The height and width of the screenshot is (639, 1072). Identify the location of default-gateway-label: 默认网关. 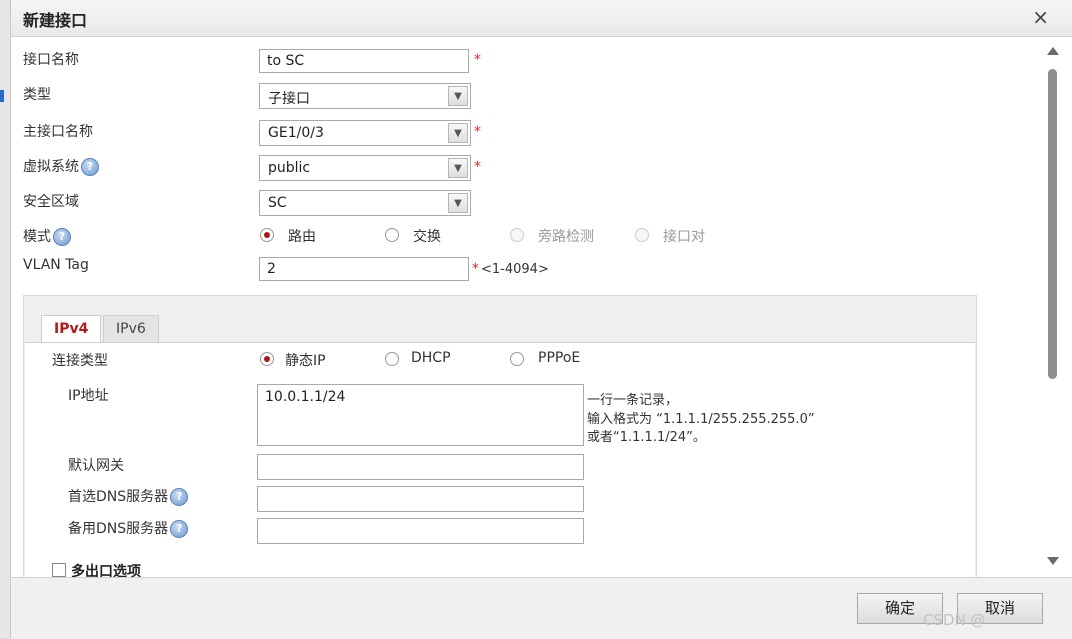
(96, 466).